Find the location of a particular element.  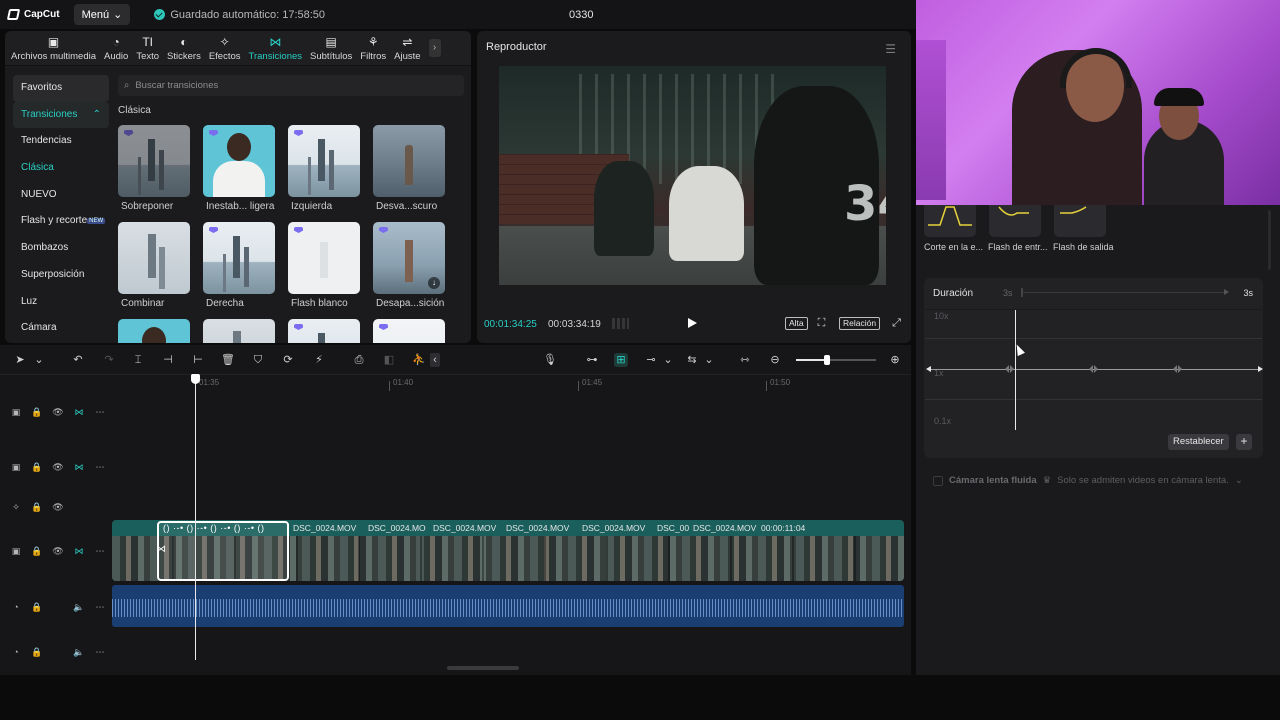

timeline-scrollbar is located at coordinates (483, 668).